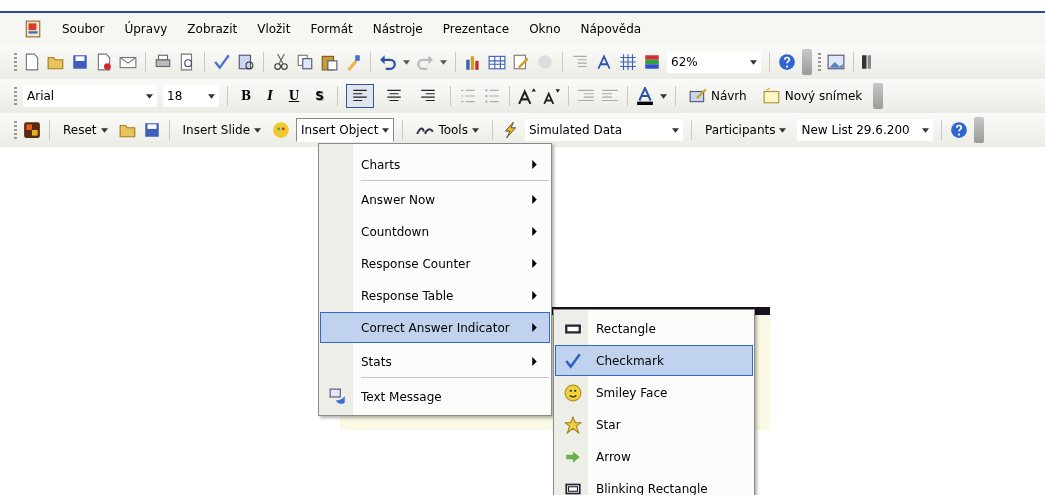  I want to click on scissors-icon, so click(281, 62).